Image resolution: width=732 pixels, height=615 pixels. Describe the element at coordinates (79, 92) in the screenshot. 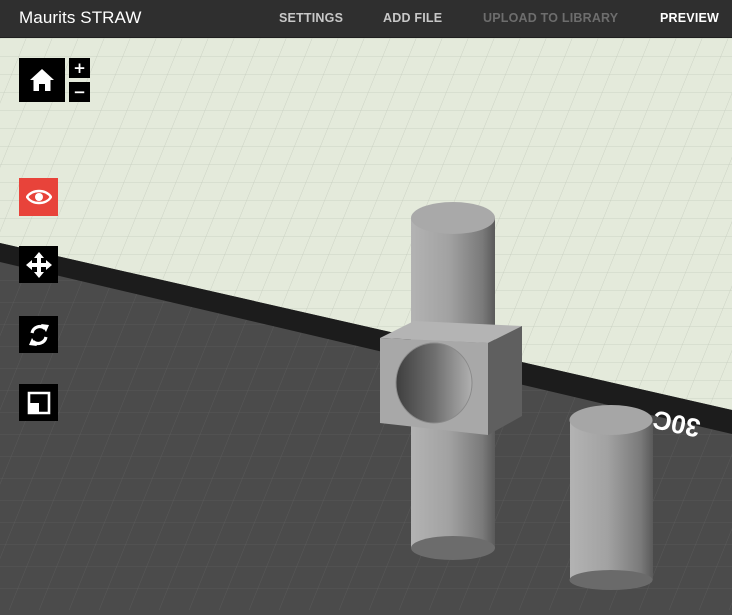

I see `zoom-out-button: −` at that location.